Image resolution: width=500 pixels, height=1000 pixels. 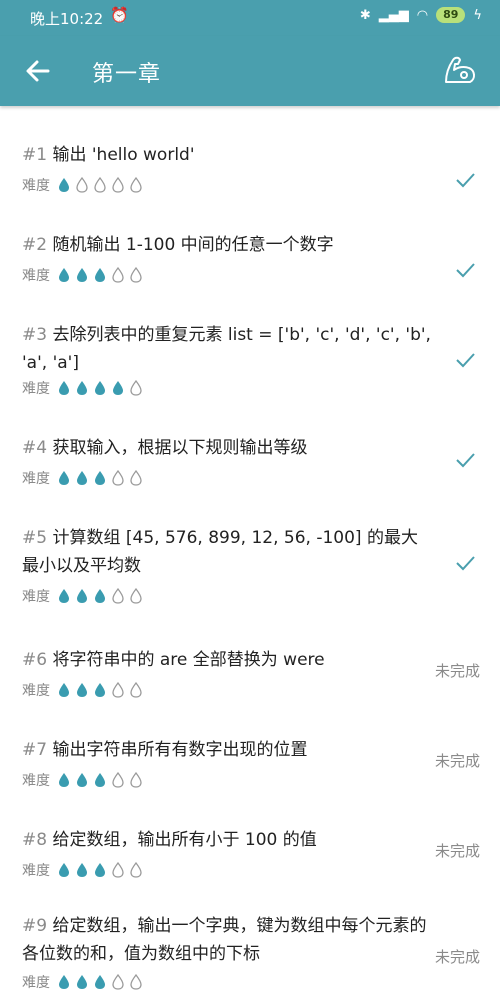 What do you see at coordinates (188, 660) in the screenshot?
I see `question-text: 将字符串中的 are 全部替换为 were` at bounding box center [188, 660].